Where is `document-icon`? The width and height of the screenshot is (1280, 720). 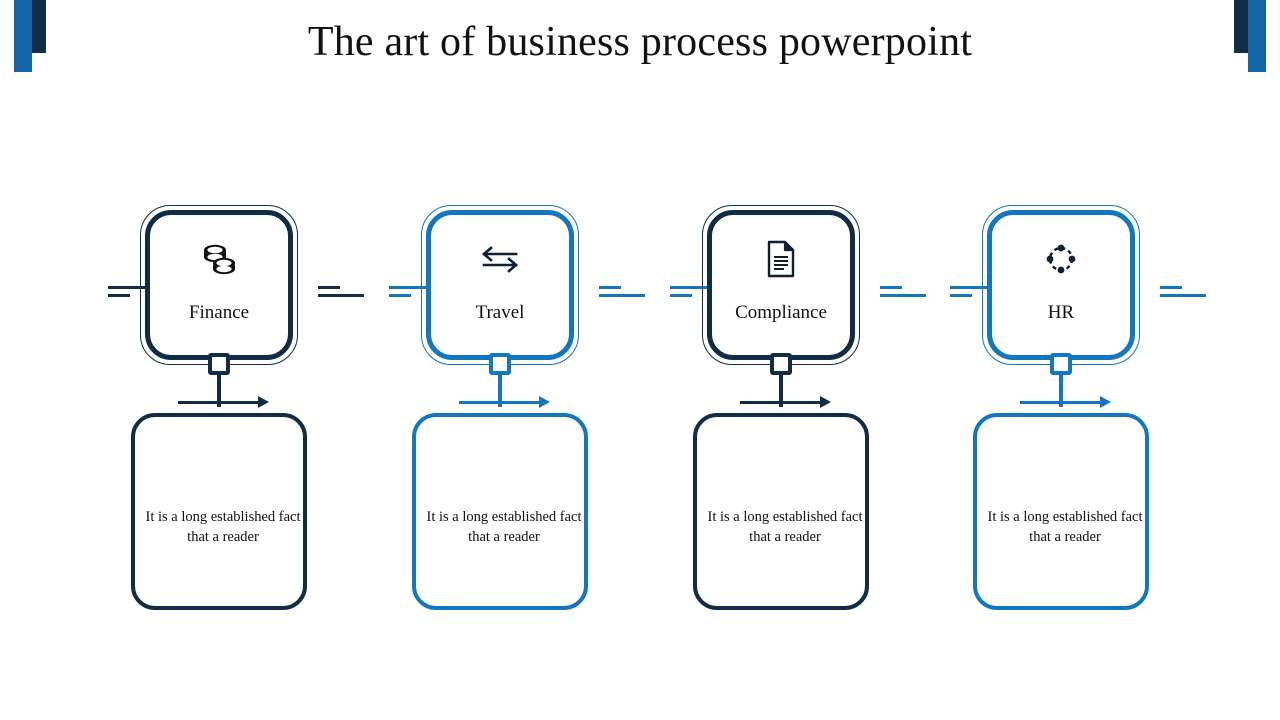
document-icon is located at coordinates (781, 259).